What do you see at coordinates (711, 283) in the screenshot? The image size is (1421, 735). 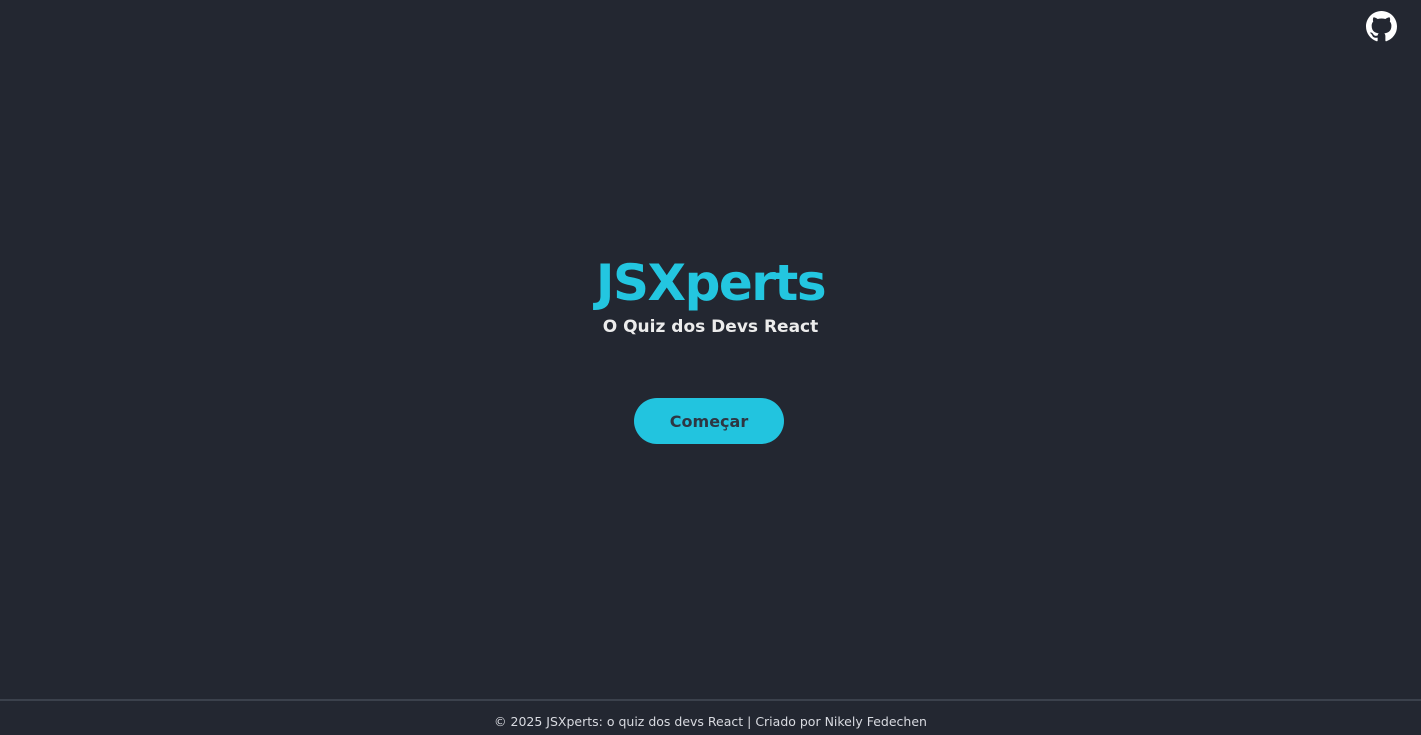 I see `page-title: JSXperts` at bounding box center [711, 283].